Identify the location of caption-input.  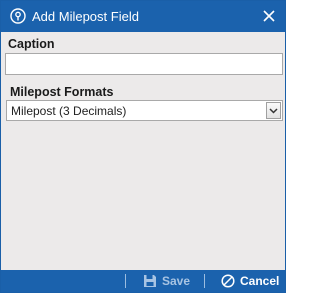
(144, 64).